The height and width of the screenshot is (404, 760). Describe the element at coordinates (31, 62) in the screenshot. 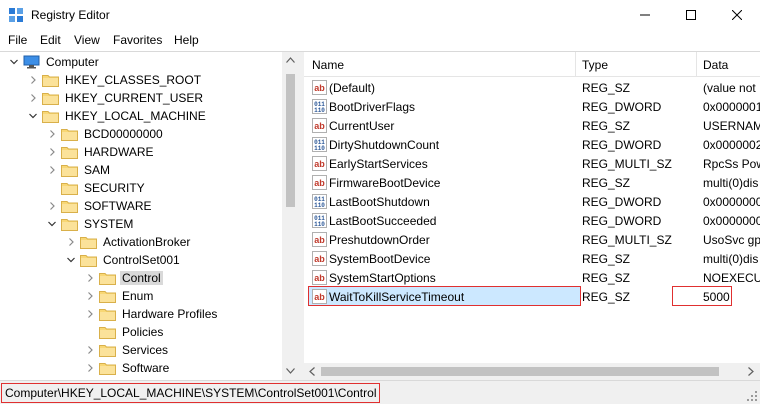

I see `computer-icon` at that location.